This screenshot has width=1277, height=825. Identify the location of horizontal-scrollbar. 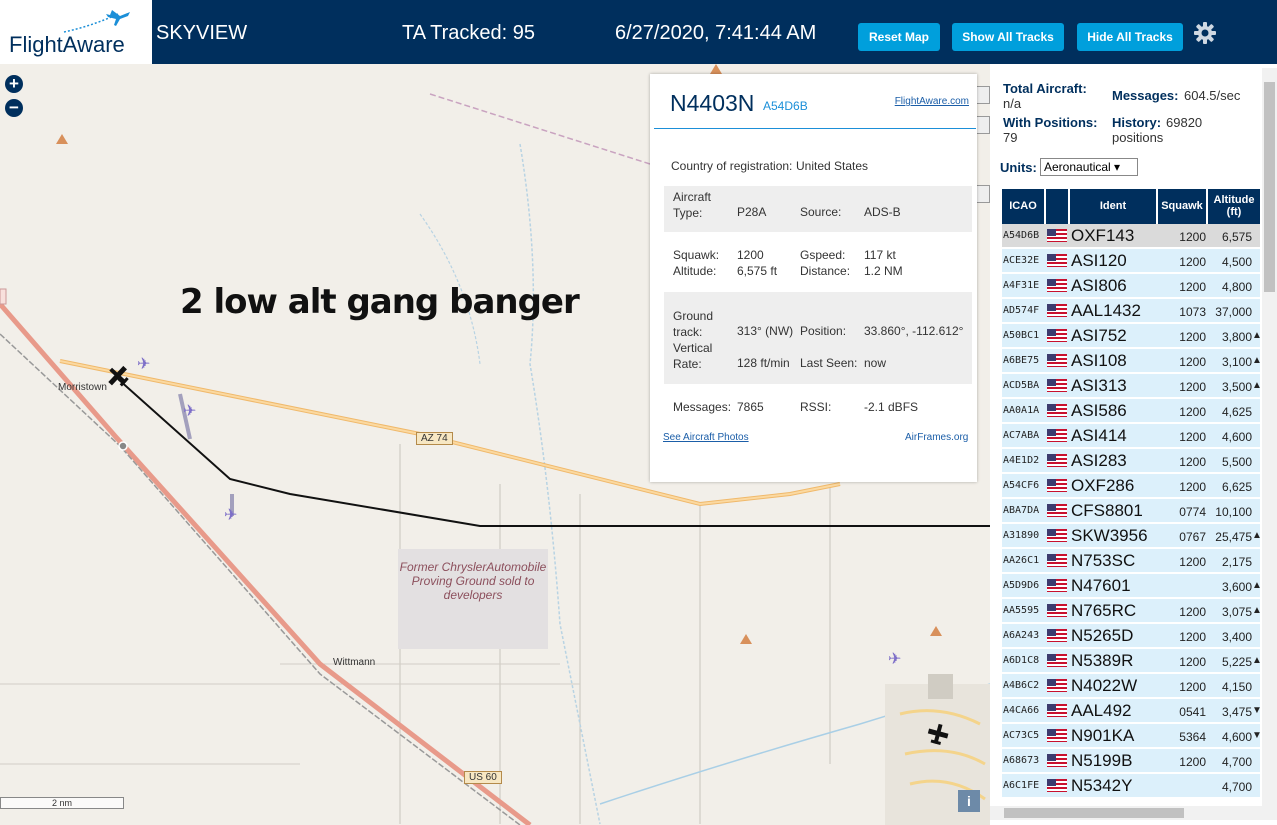
(1126, 813).